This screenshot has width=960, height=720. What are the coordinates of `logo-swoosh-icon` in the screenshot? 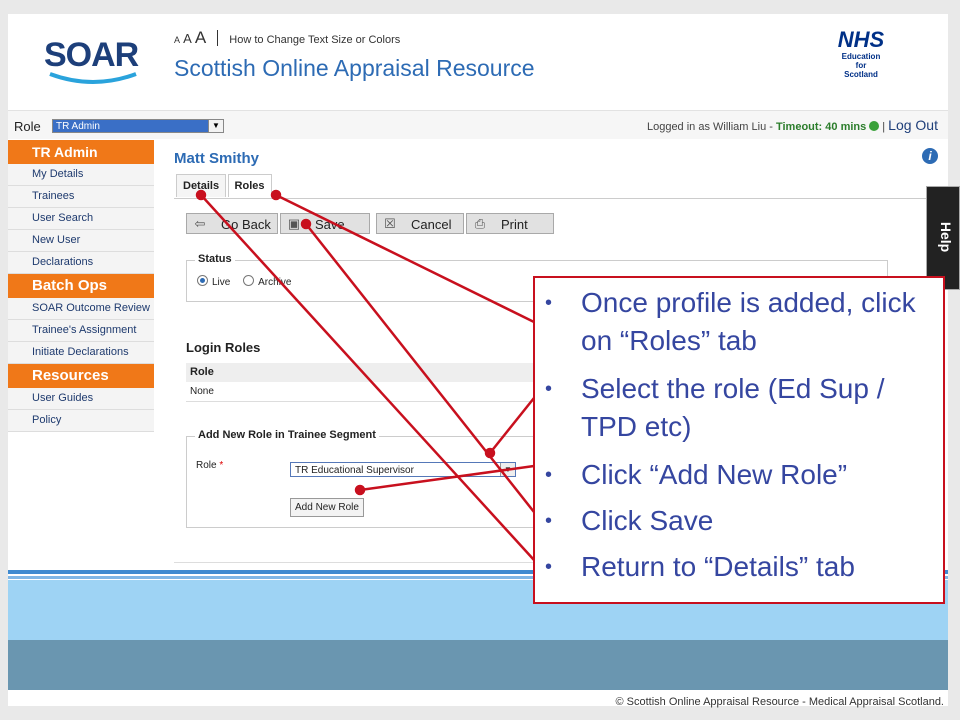 It's located at (93, 78).